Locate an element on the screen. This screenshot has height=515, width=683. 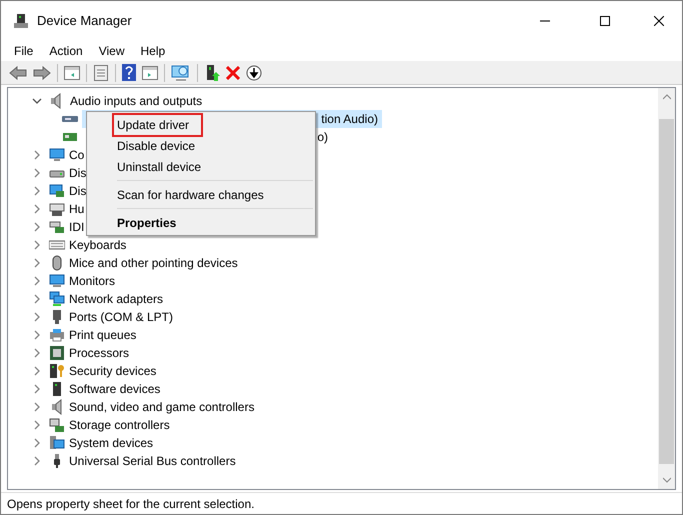
storage-icon is located at coordinates (57, 425).